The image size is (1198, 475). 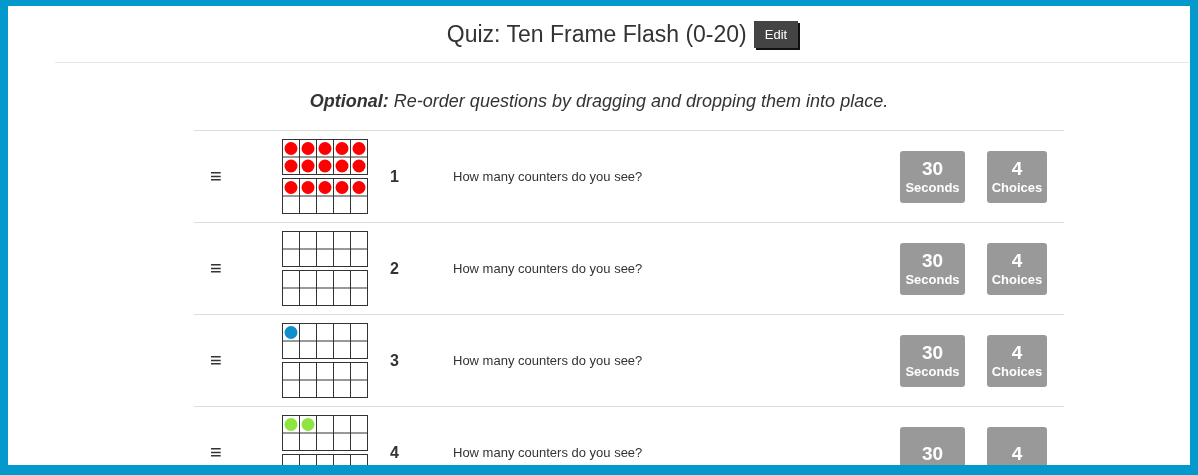 I want to click on choices-badge: 4, so click(x=1017, y=445).